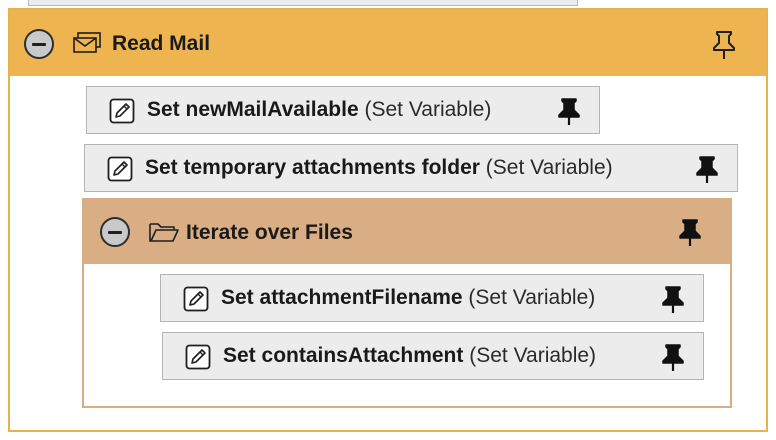 This screenshot has width=776, height=440. I want to click on iterate-over-files-header: Iterate over Files, so click(407, 232).